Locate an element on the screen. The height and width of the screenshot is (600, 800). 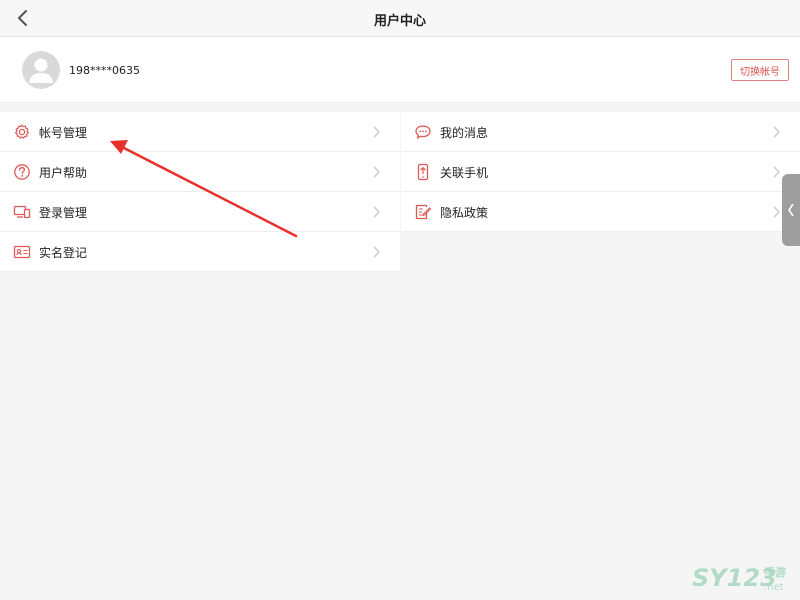
chevron-left-icon is located at coordinates (791, 210).